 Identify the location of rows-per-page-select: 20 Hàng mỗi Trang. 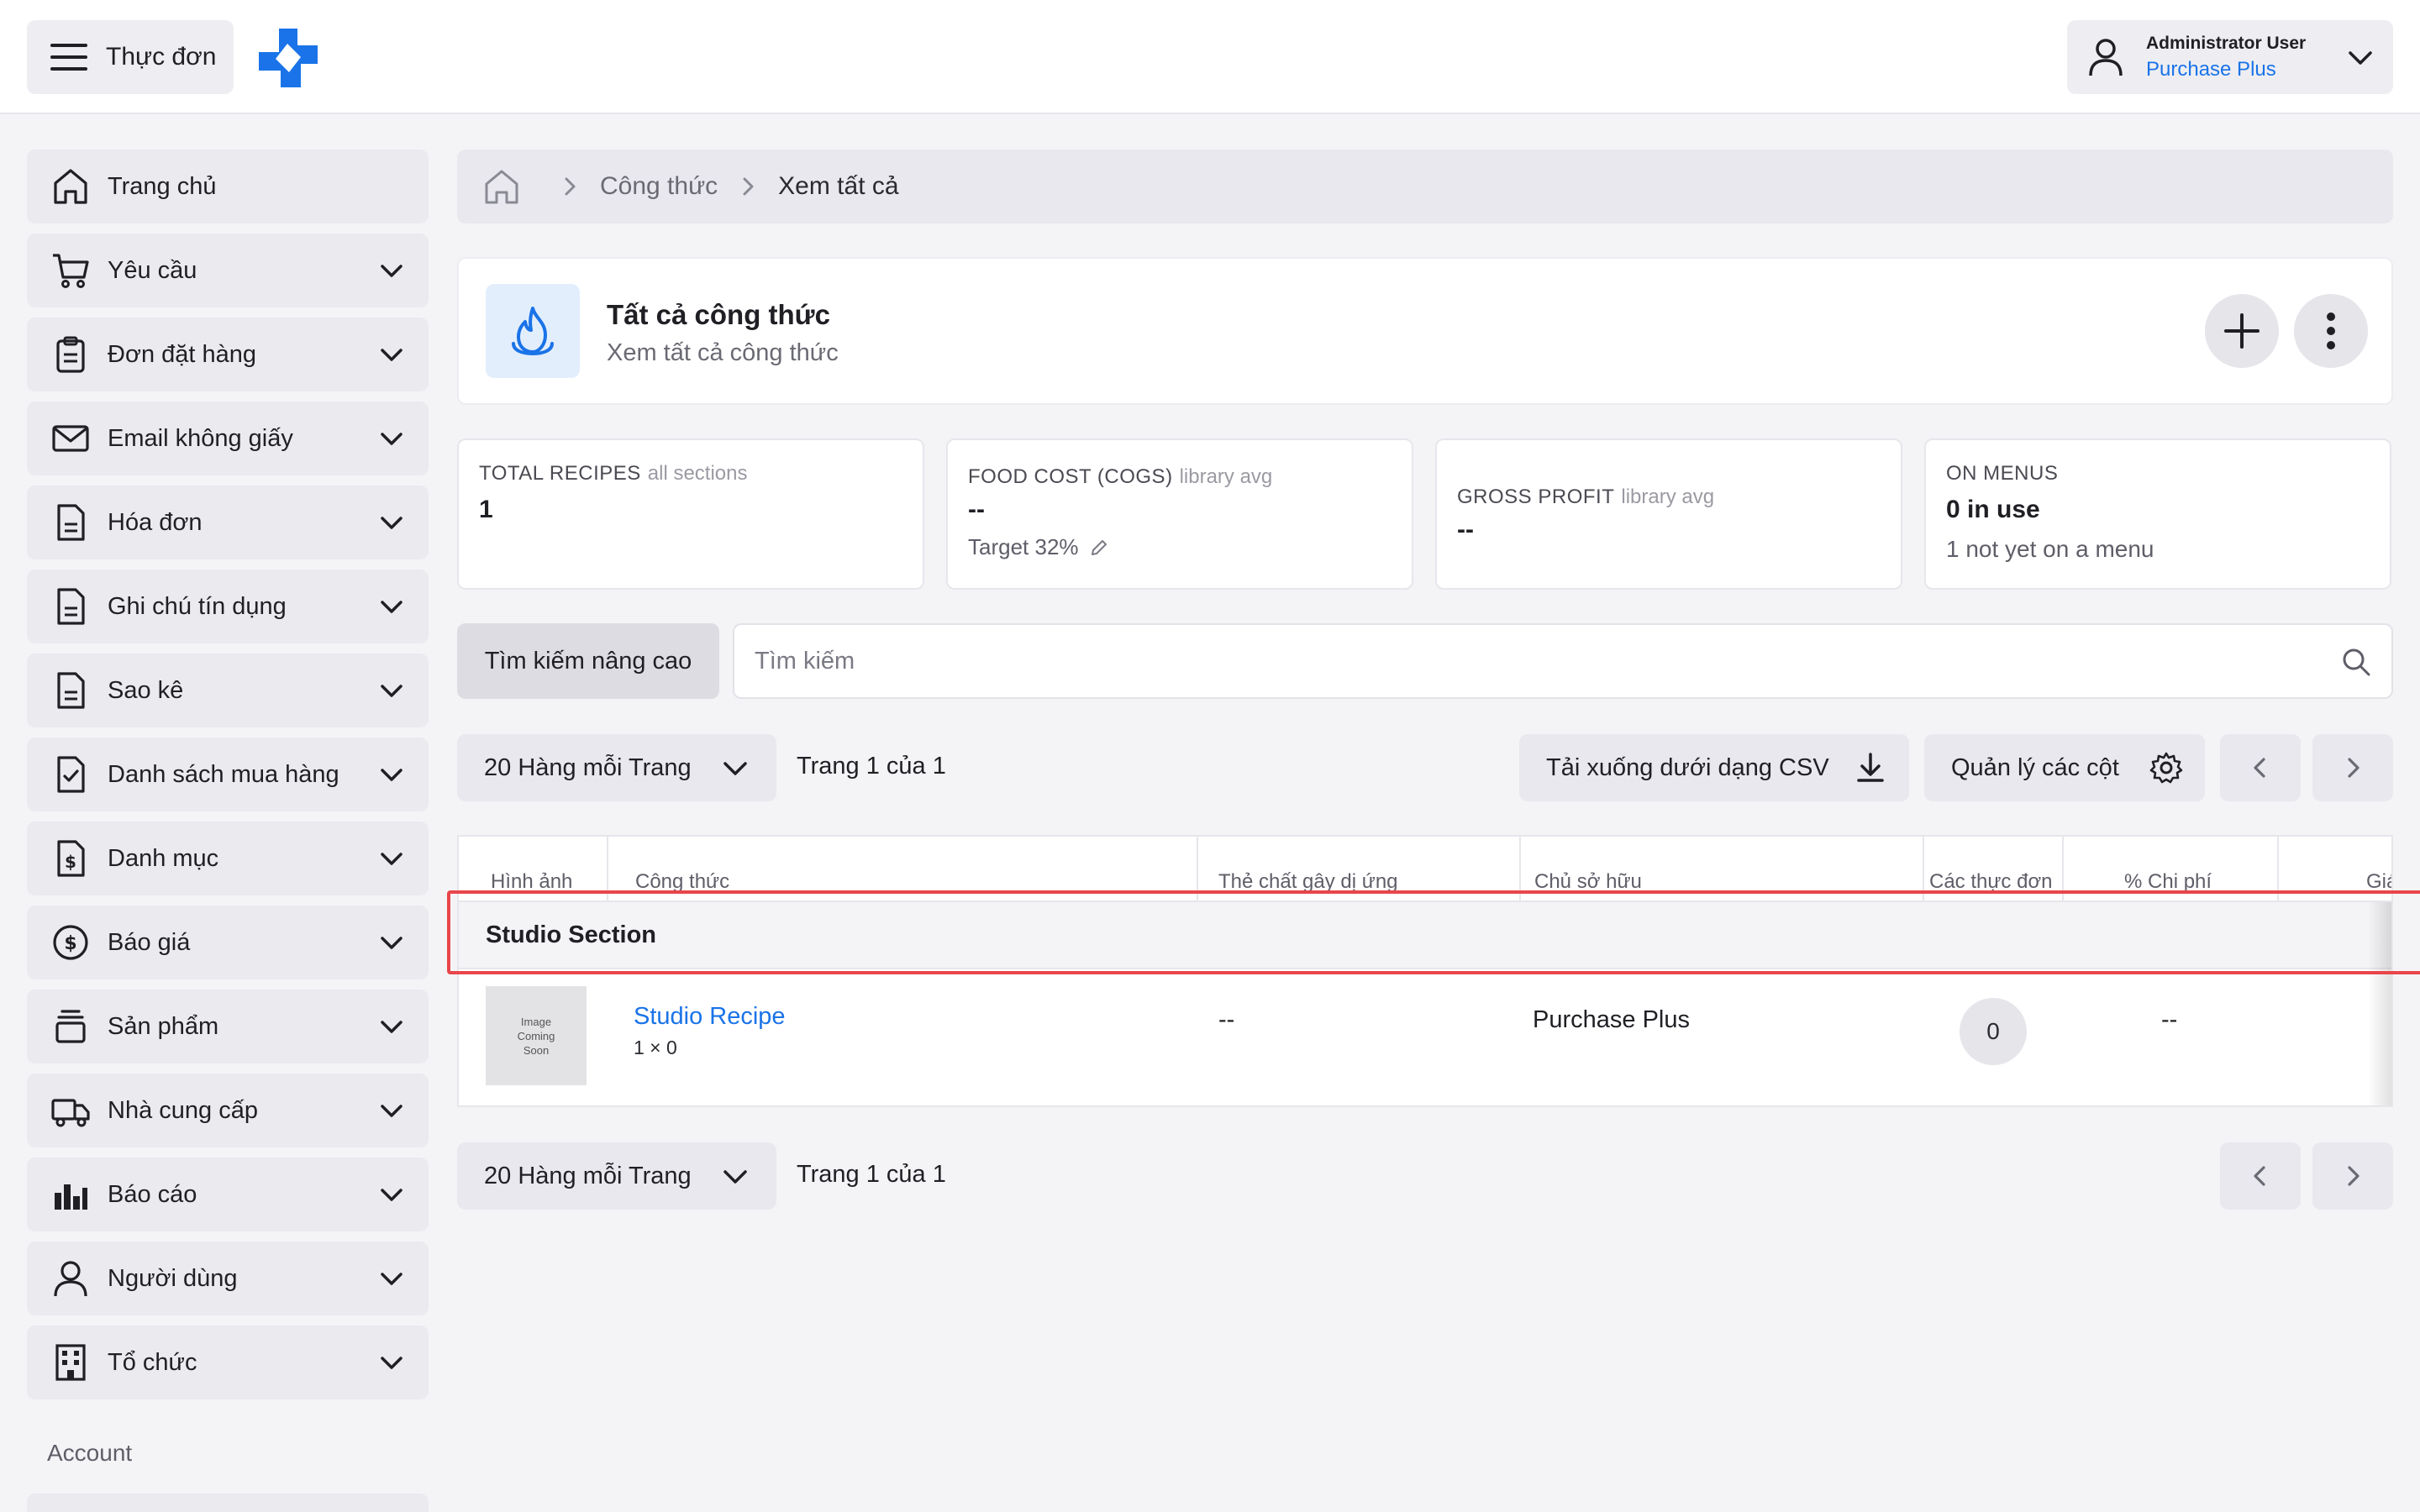
(616, 767).